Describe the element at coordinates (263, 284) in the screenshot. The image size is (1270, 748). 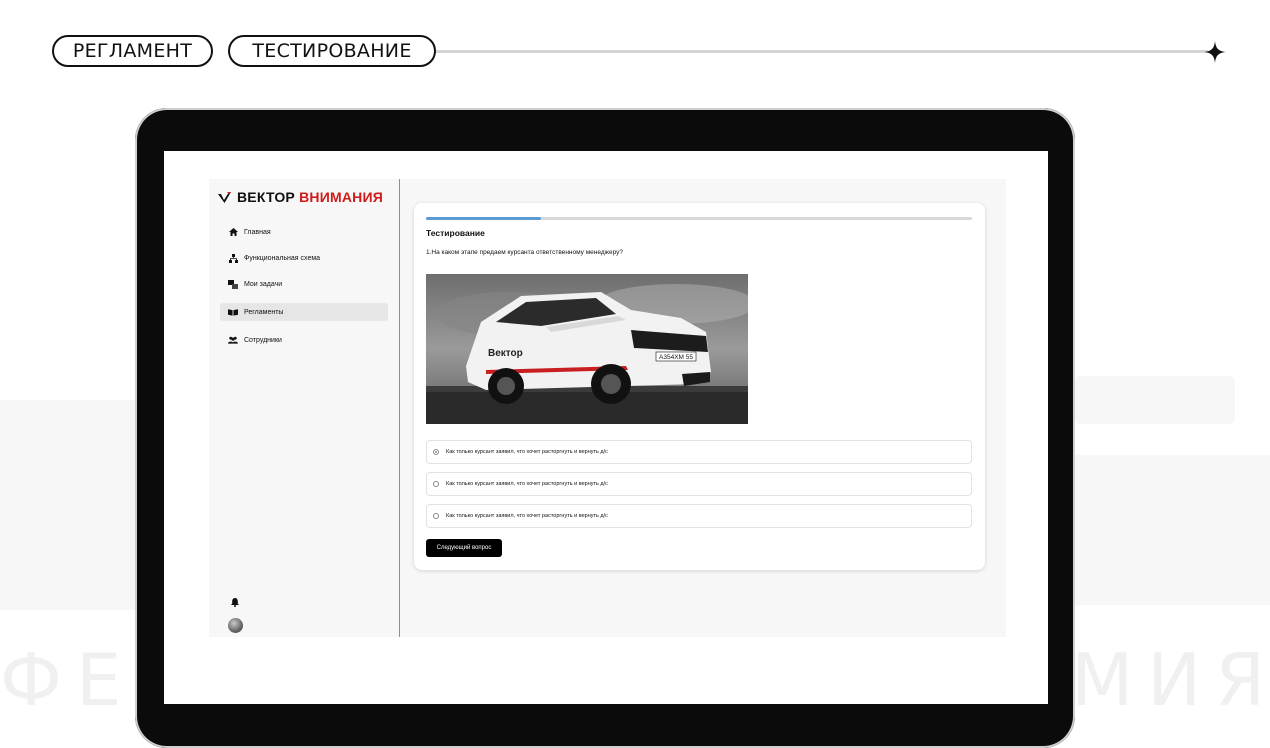
I see `sidebar-item-label: Мои задачи` at that location.